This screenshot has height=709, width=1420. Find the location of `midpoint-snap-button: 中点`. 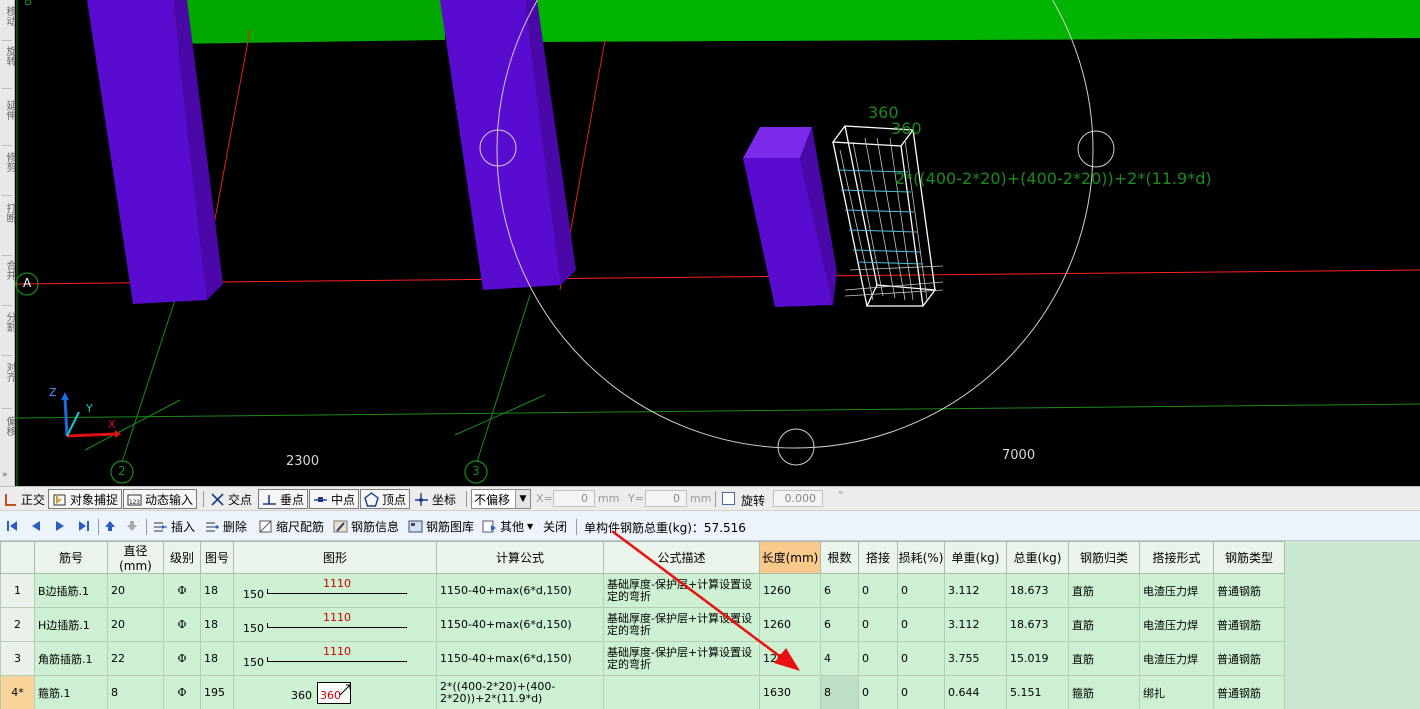

midpoint-snap-button: 中点 is located at coordinates (334, 499).